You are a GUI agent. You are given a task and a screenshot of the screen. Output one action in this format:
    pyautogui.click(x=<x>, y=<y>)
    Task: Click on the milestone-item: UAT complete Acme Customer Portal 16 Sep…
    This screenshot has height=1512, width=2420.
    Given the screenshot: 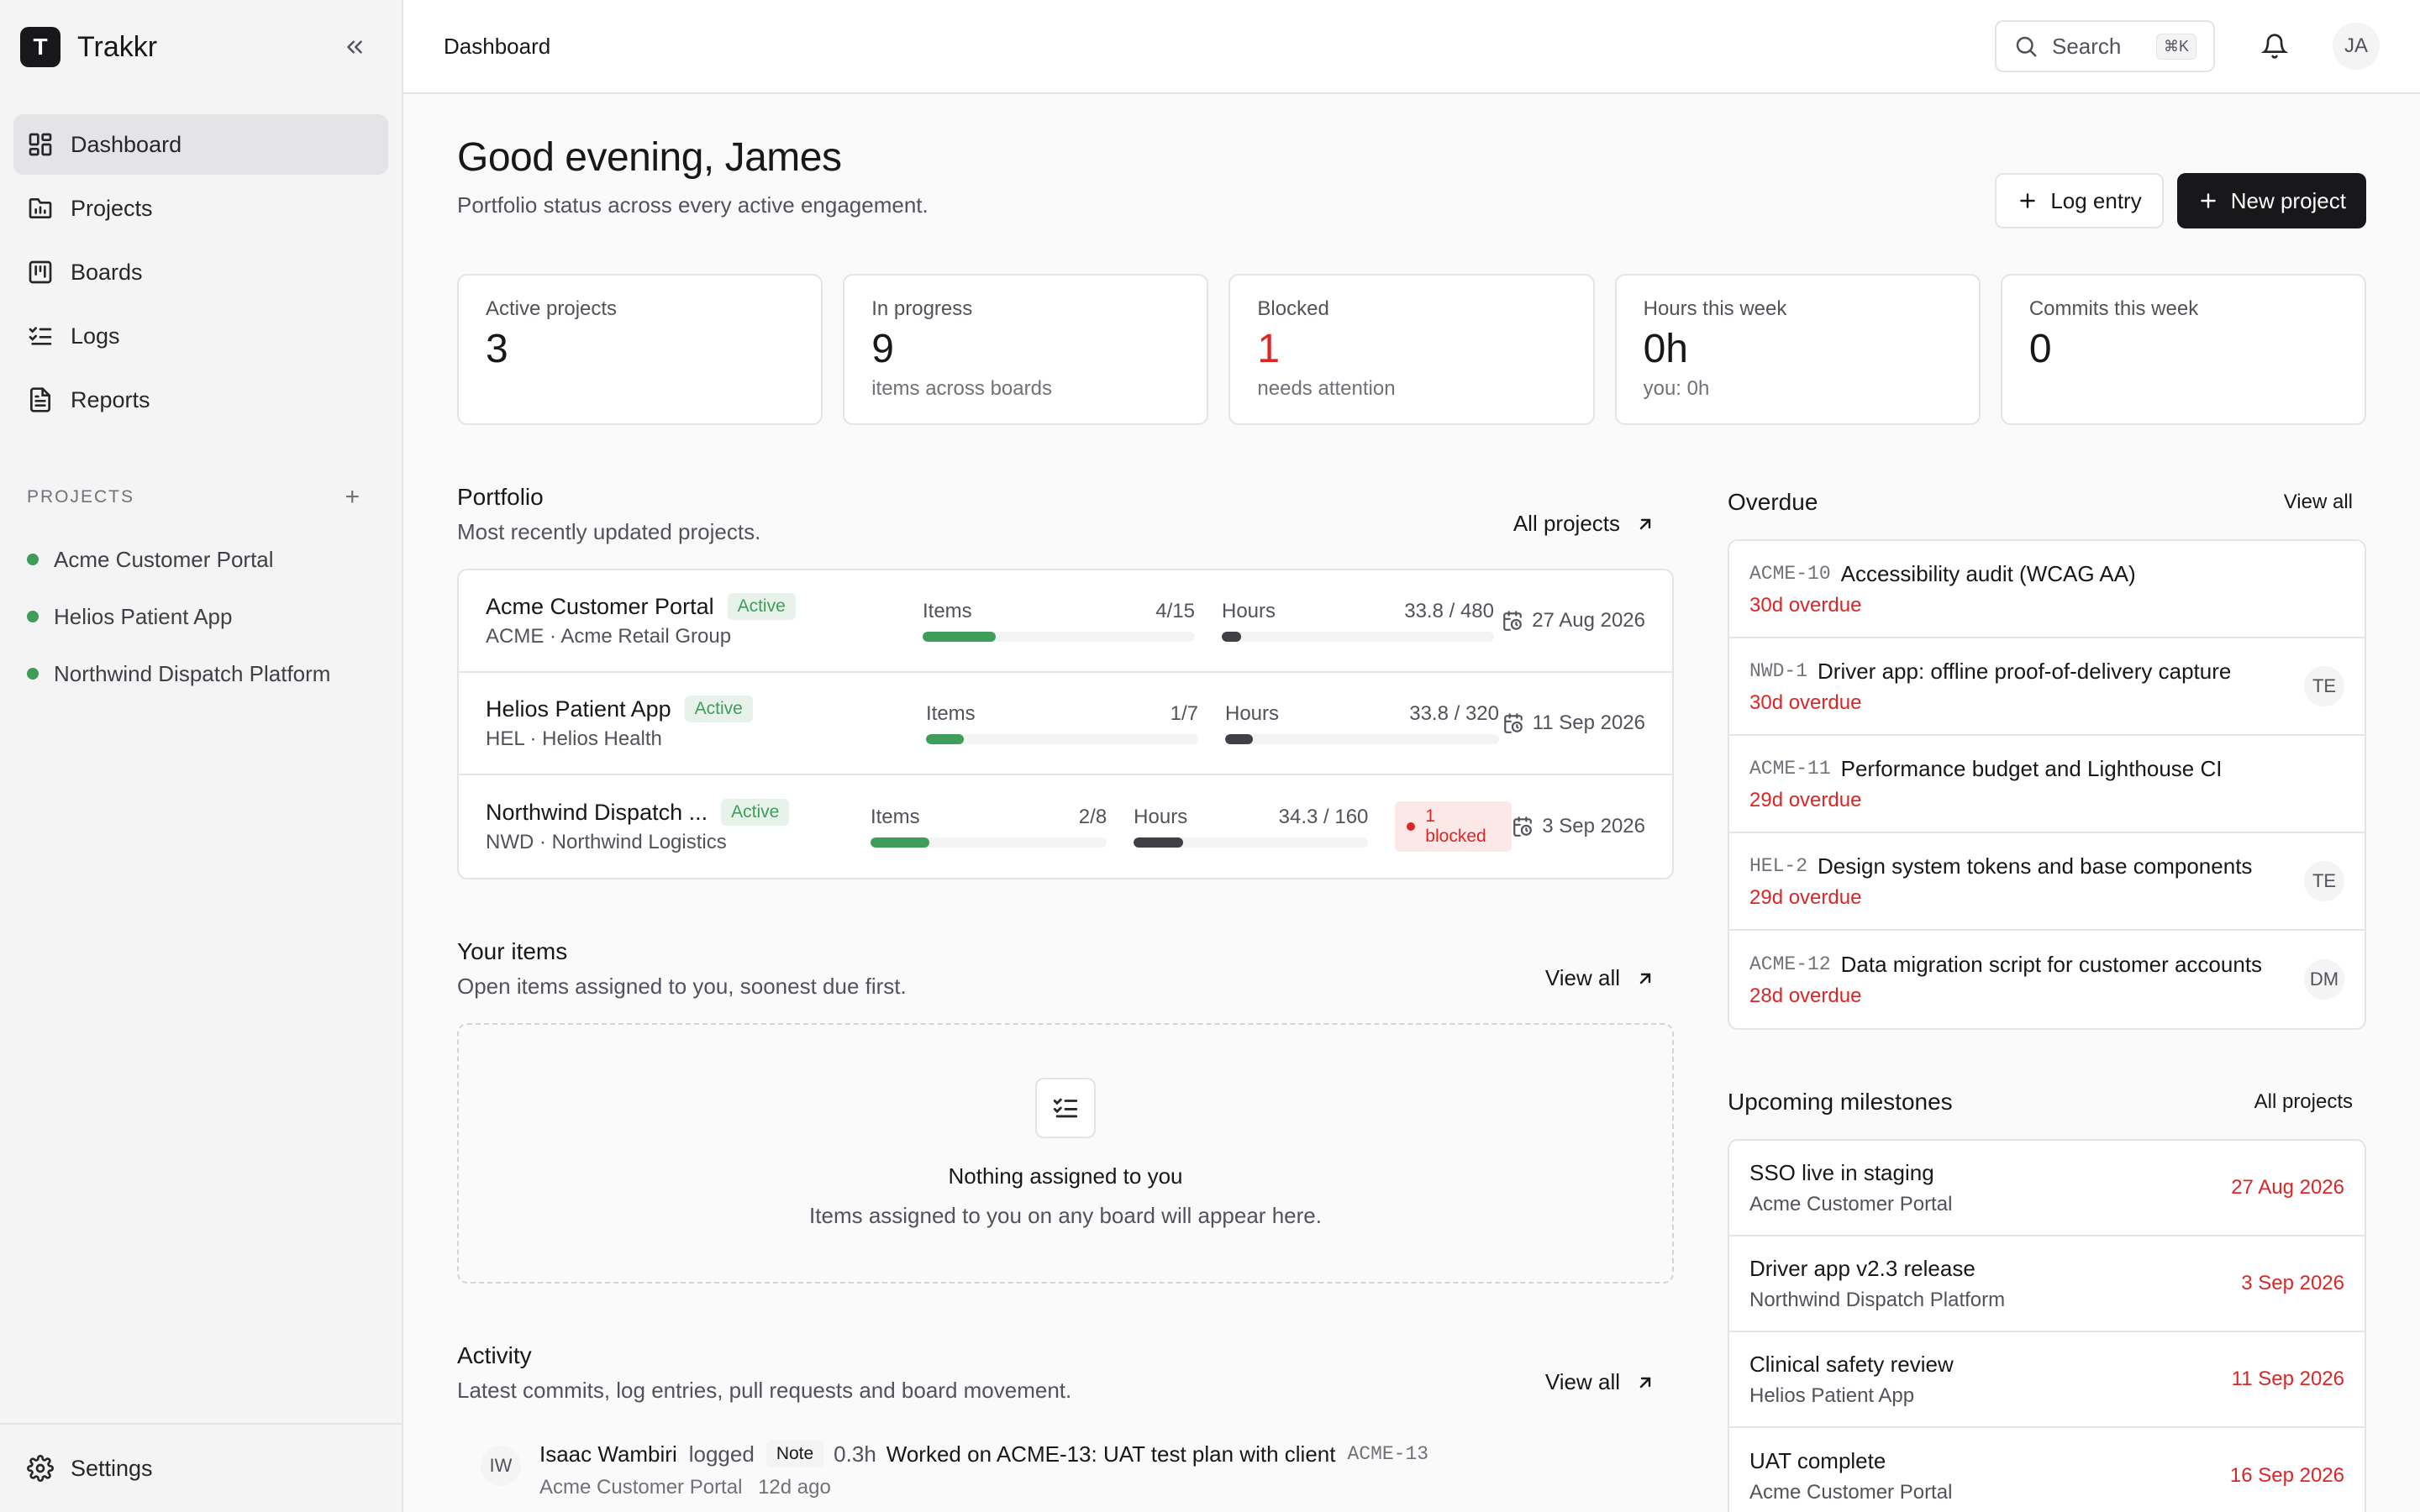 What is the action you would take?
    pyautogui.click(x=2047, y=1470)
    